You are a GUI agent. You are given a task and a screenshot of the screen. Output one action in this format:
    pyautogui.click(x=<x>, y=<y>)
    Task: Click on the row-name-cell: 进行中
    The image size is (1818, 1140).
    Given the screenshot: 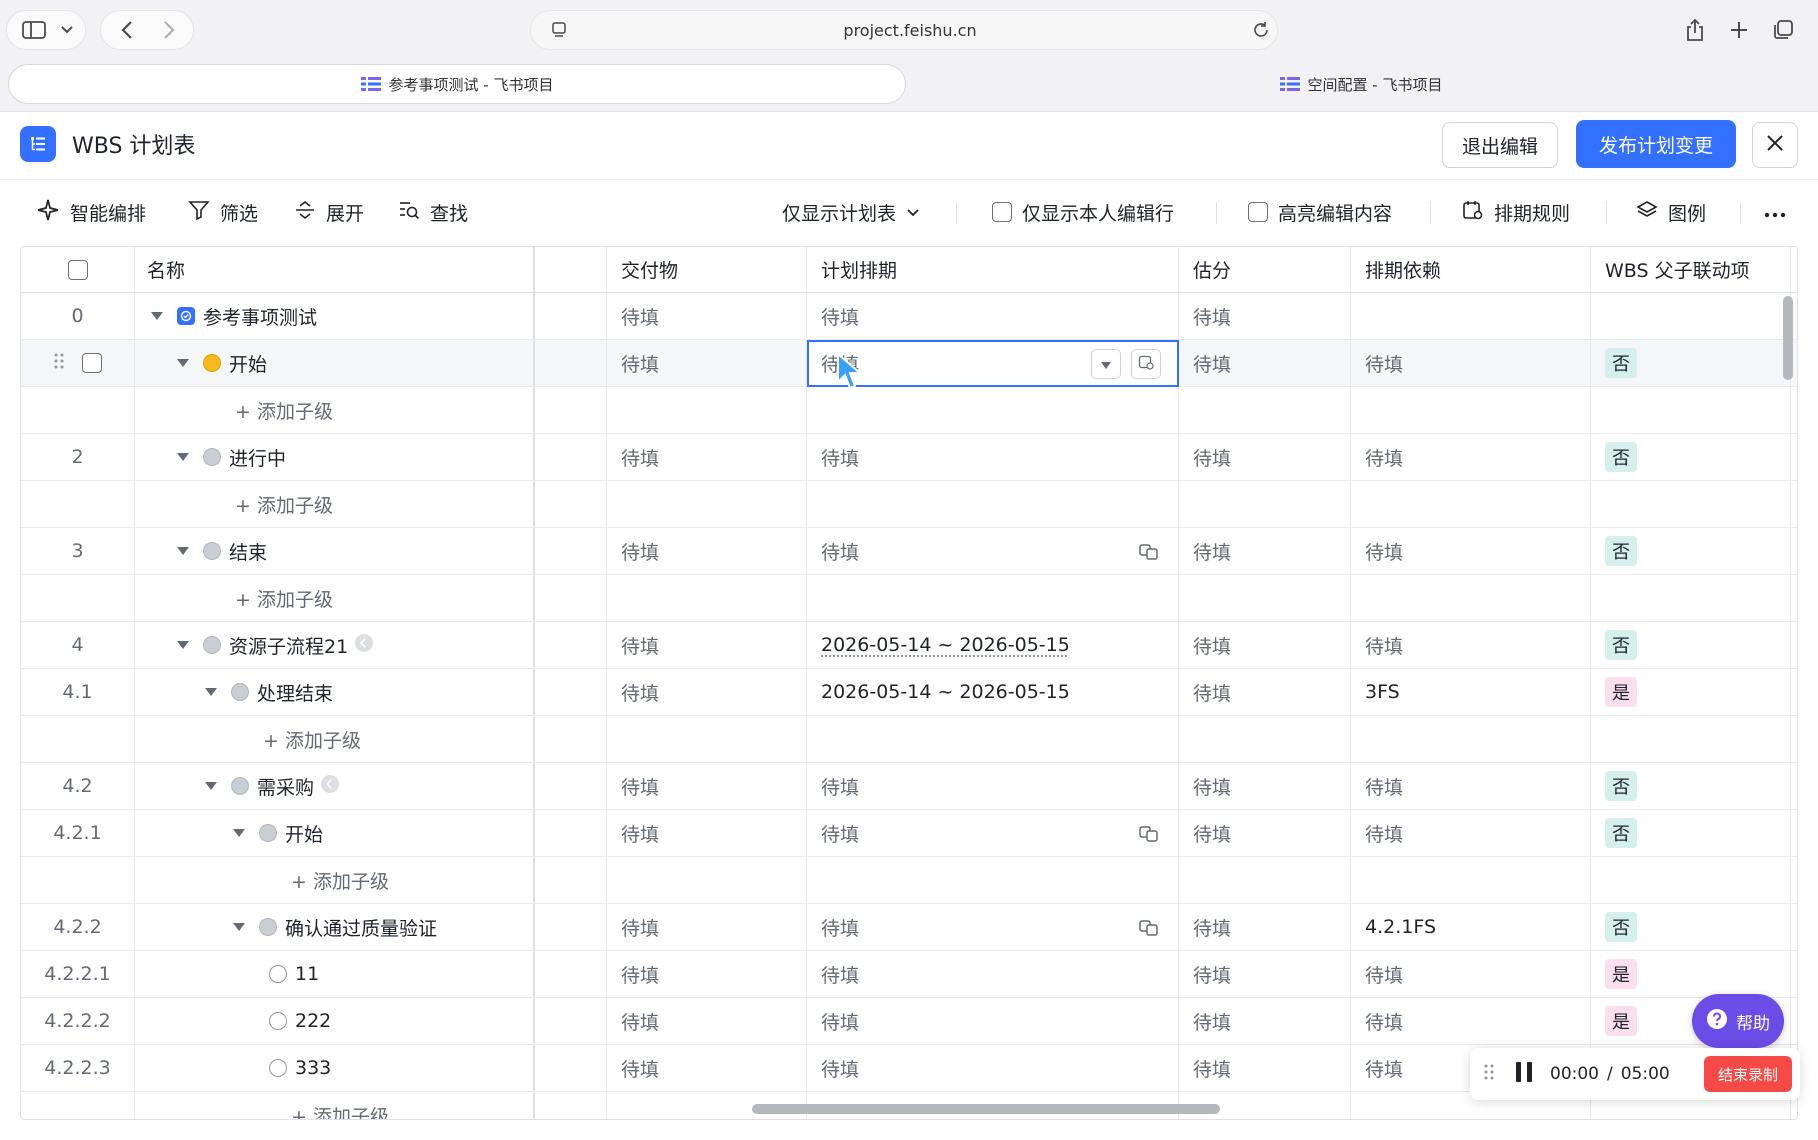 What is the action you would take?
    pyautogui.click(x=335, y=457)
    